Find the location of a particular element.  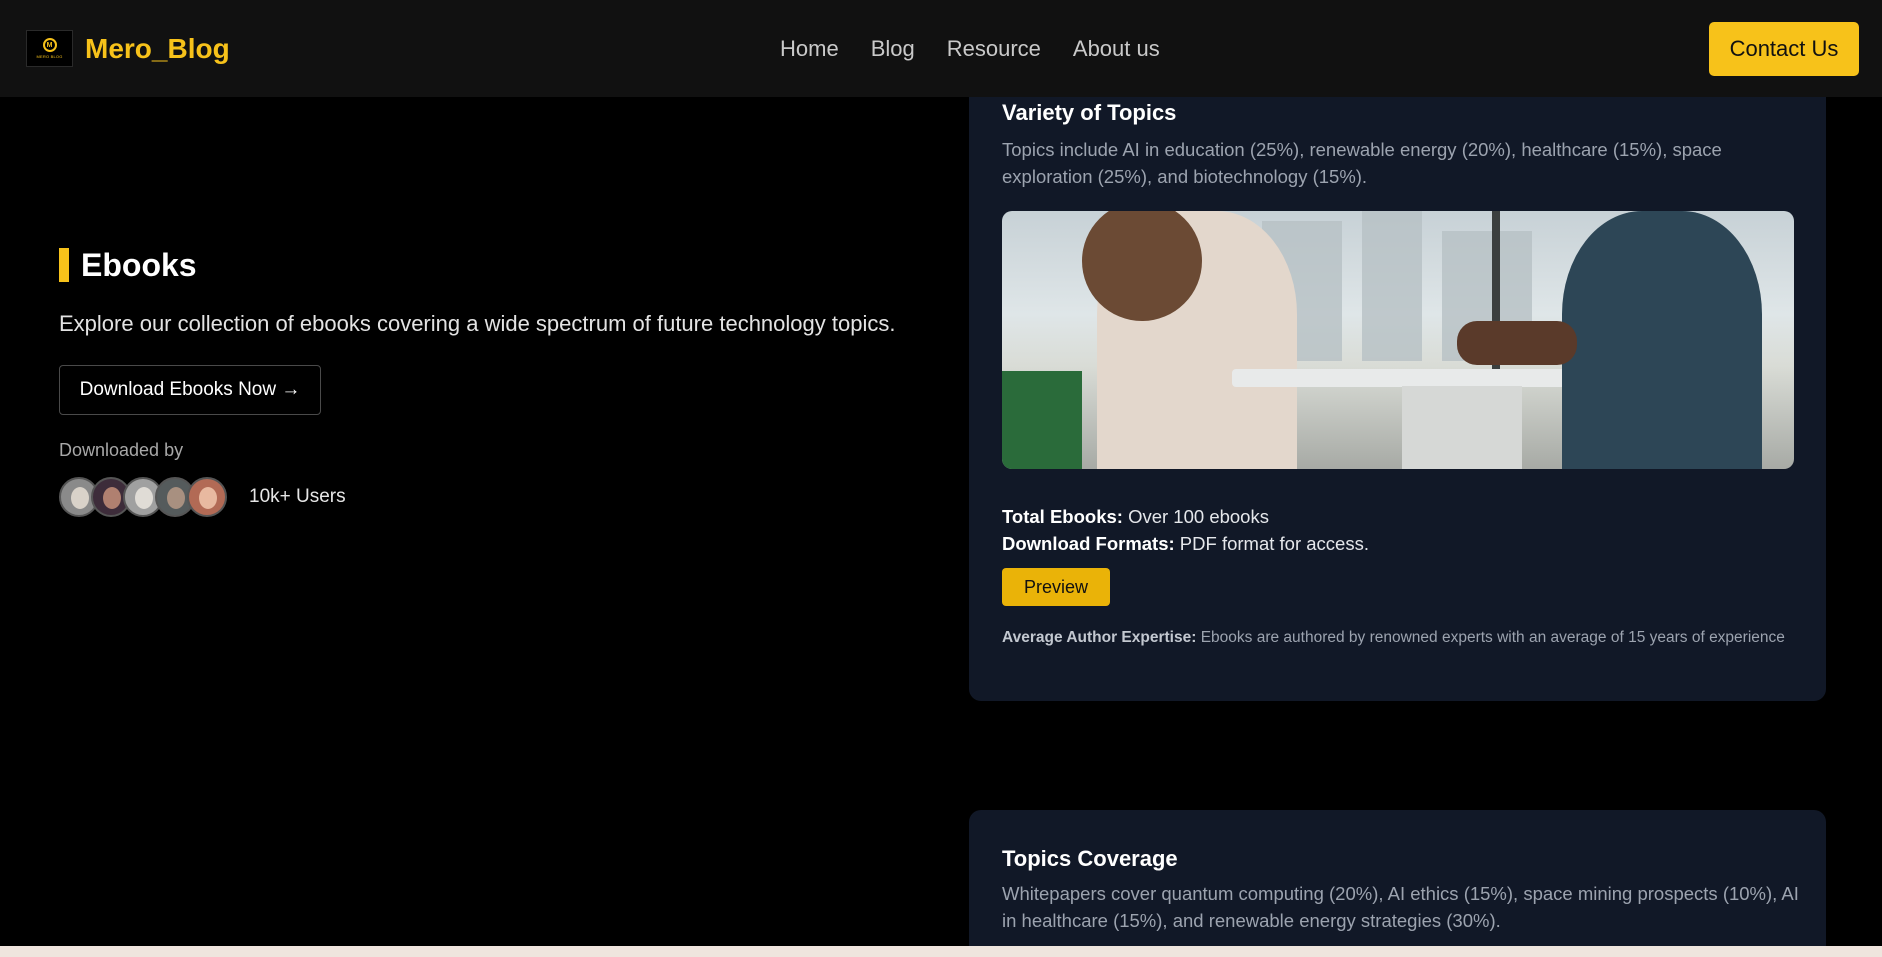

card-title: Variety of Topics is located at coordinates (1089, 112).